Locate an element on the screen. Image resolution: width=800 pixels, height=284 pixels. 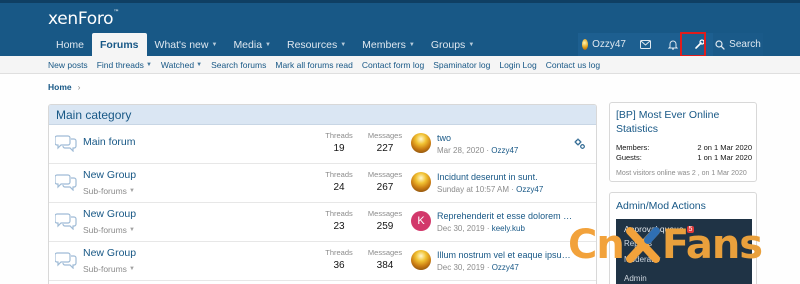
latest-meta: Dec 30, 2019 · keely.kub is located at coordinates (481, 228).